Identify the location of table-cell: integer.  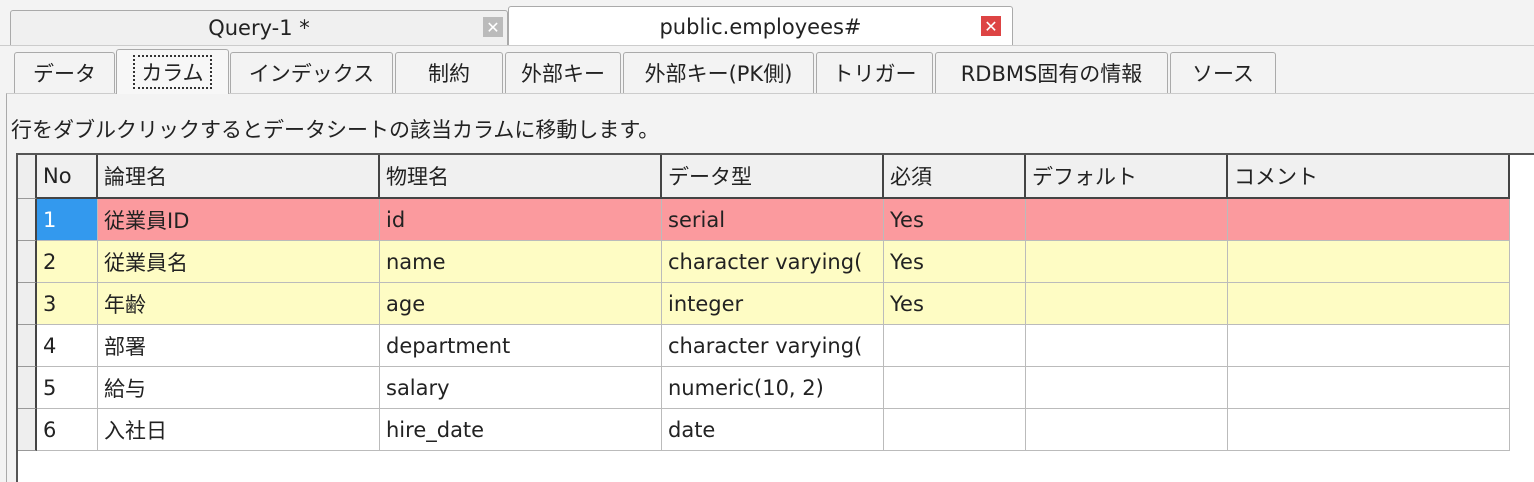
(773, 304).